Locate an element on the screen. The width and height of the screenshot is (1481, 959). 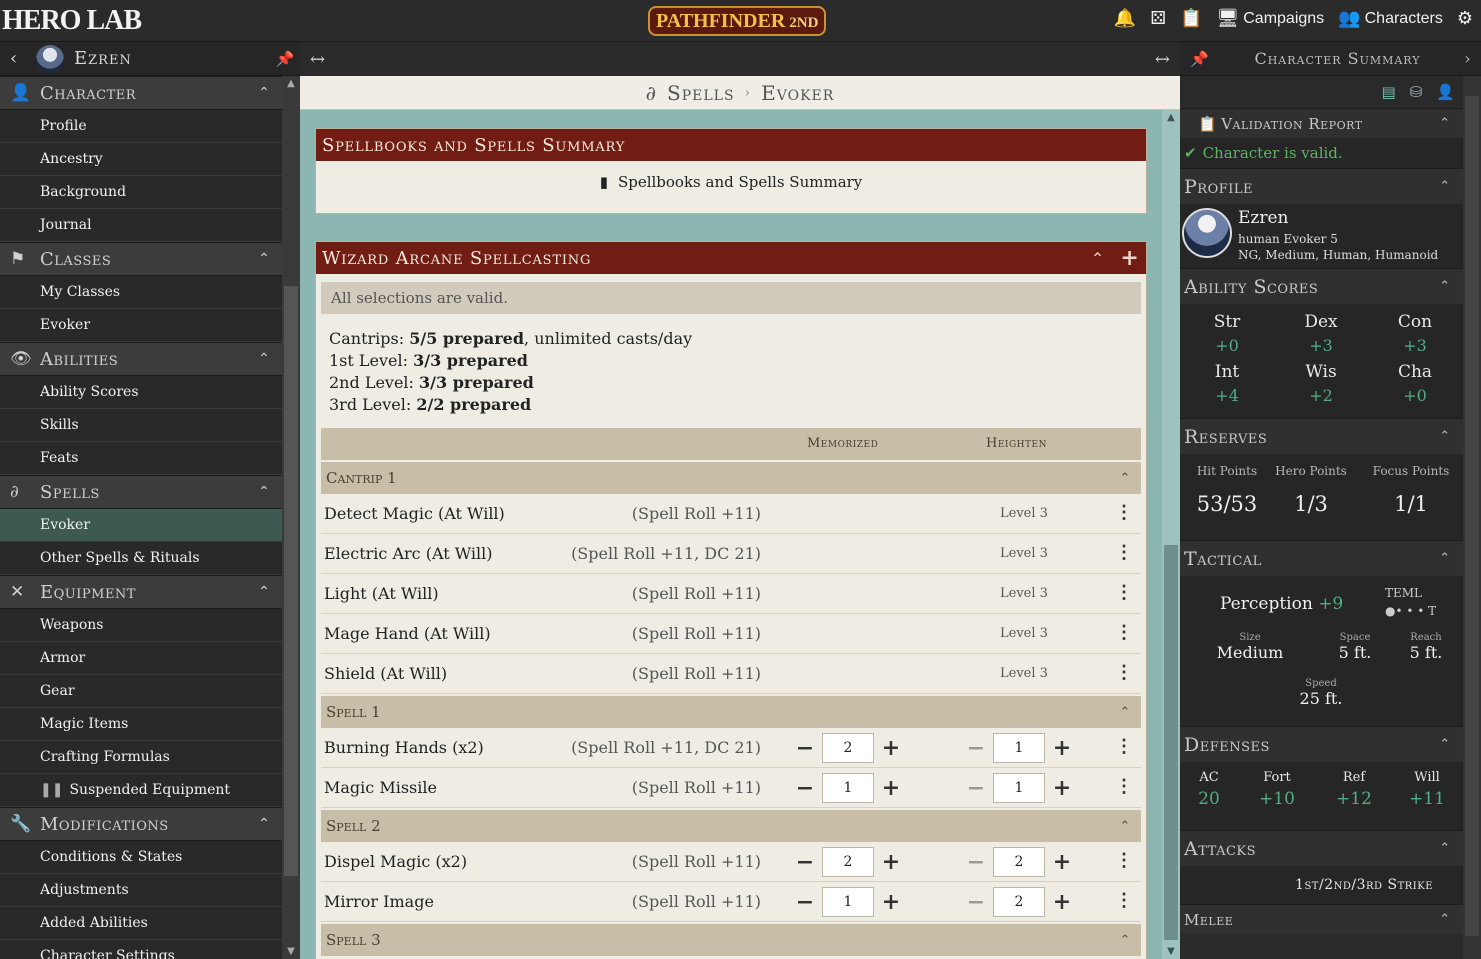
spell-group-spell-2: Spell 2 ⌃ is located at coordinates (731, 826).